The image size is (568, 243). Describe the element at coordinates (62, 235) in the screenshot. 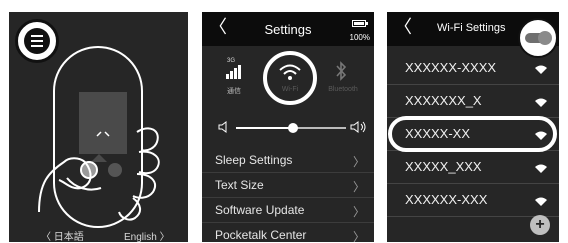

I see `language-japanese-link: 〈 日本語` at that location.